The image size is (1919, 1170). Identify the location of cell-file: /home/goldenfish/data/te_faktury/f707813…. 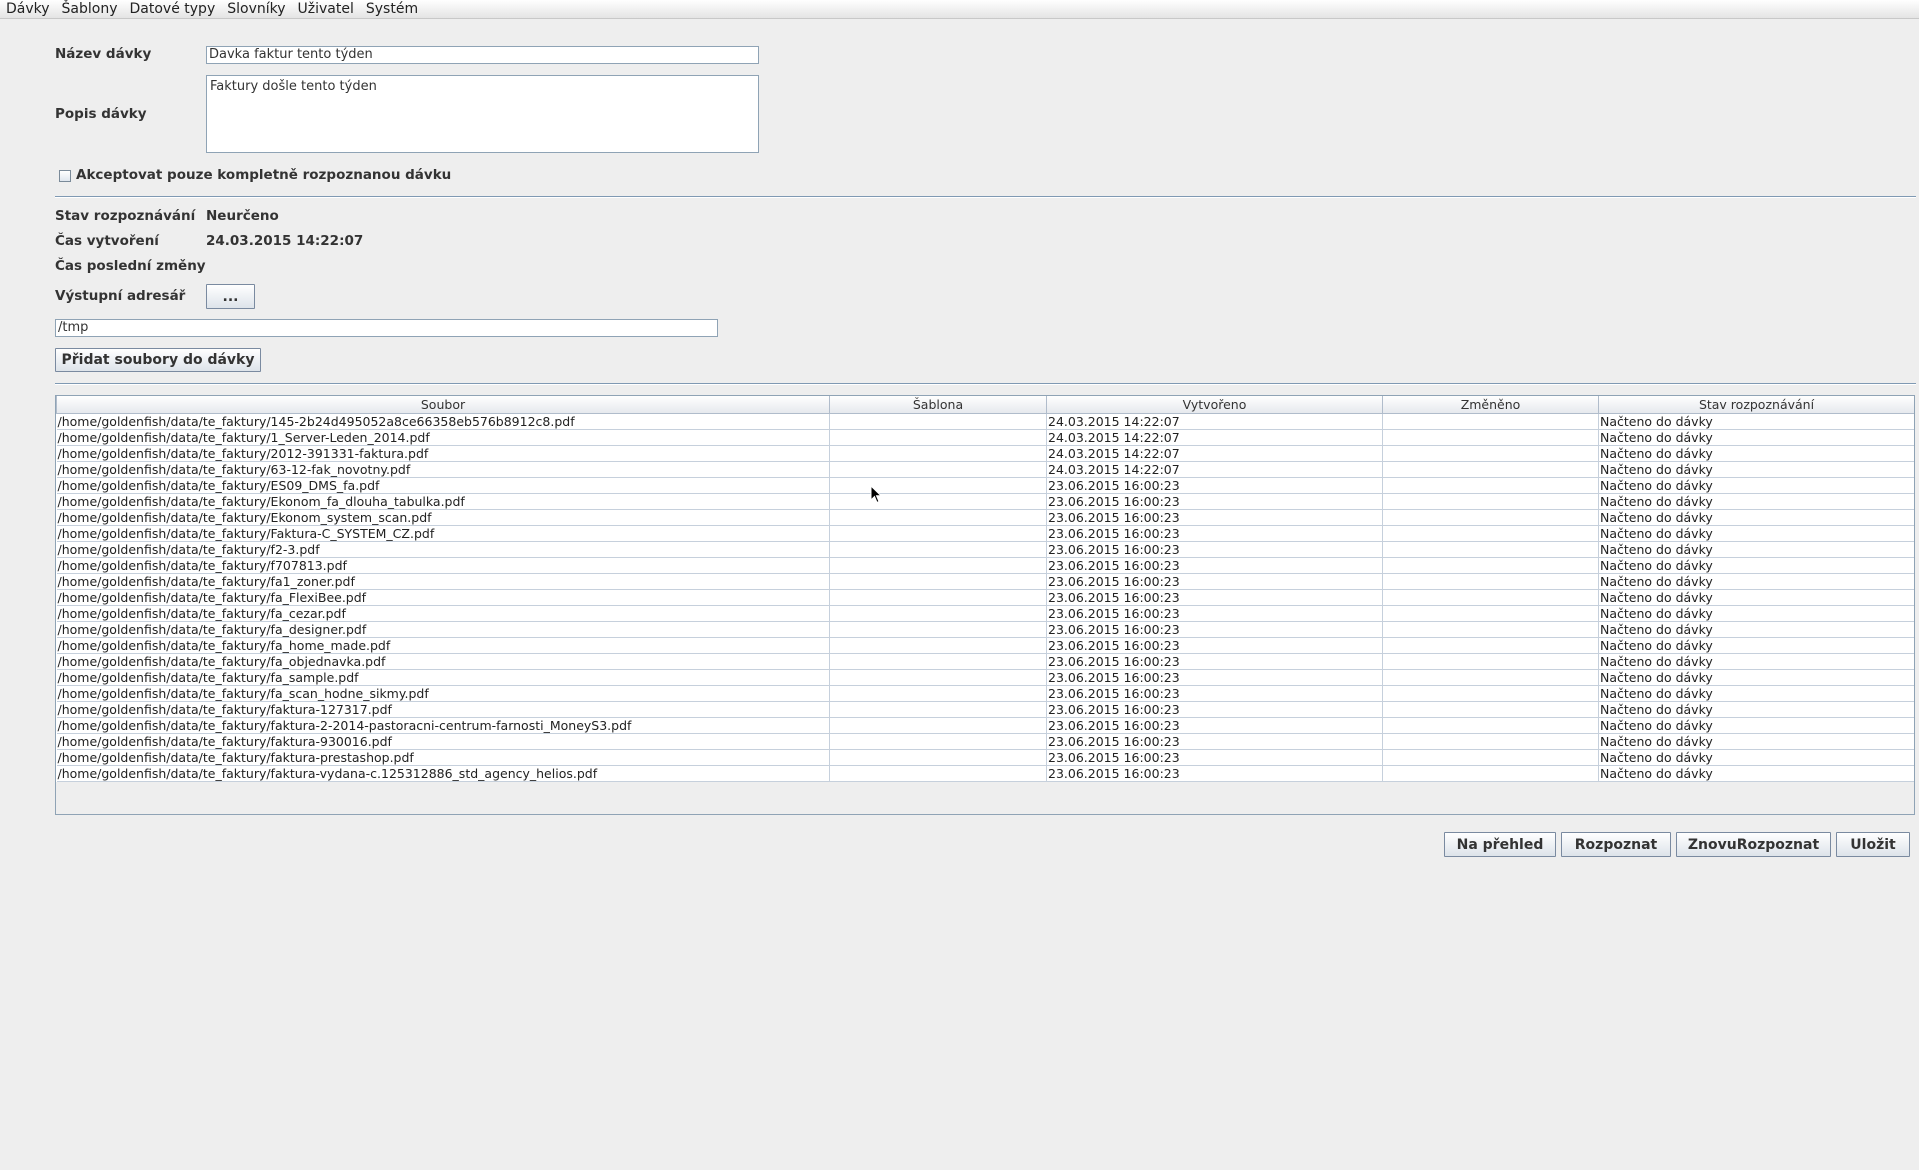
(443, 565).